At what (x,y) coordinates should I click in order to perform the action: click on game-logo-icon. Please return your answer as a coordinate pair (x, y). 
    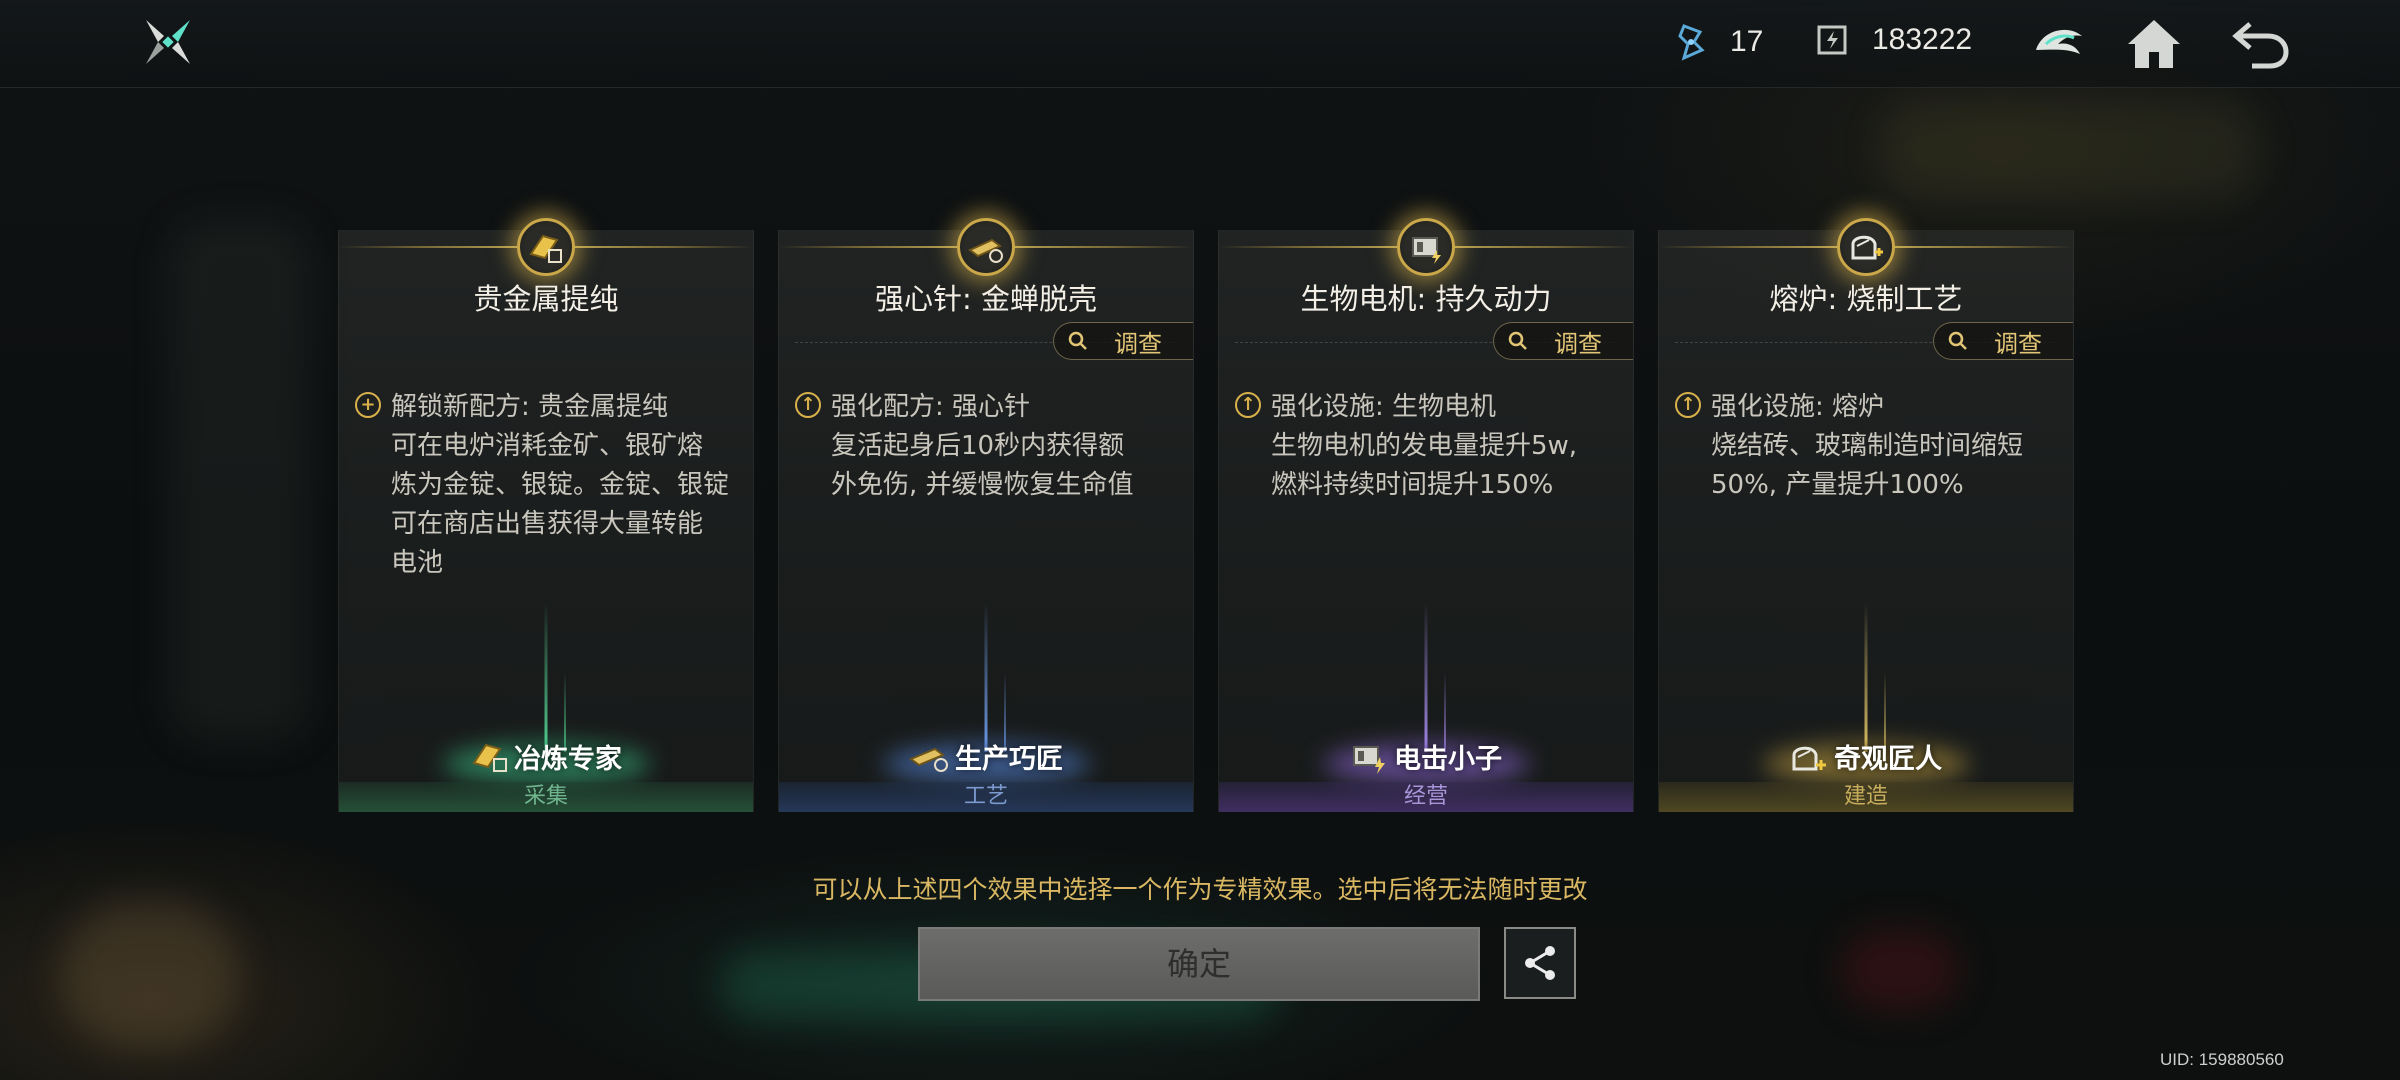
    Looking at the image, I should click on (168, 42).